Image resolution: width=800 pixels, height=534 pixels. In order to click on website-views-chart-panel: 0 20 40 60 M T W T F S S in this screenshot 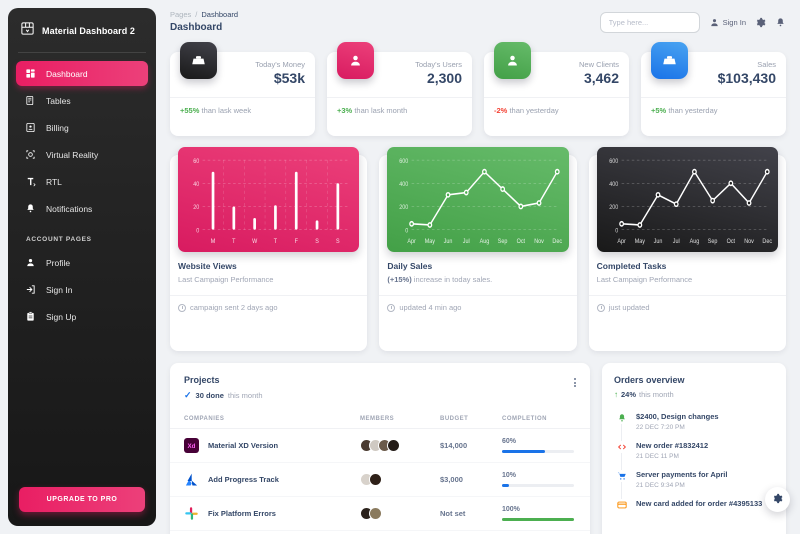, I will do `click(269, 199)`.